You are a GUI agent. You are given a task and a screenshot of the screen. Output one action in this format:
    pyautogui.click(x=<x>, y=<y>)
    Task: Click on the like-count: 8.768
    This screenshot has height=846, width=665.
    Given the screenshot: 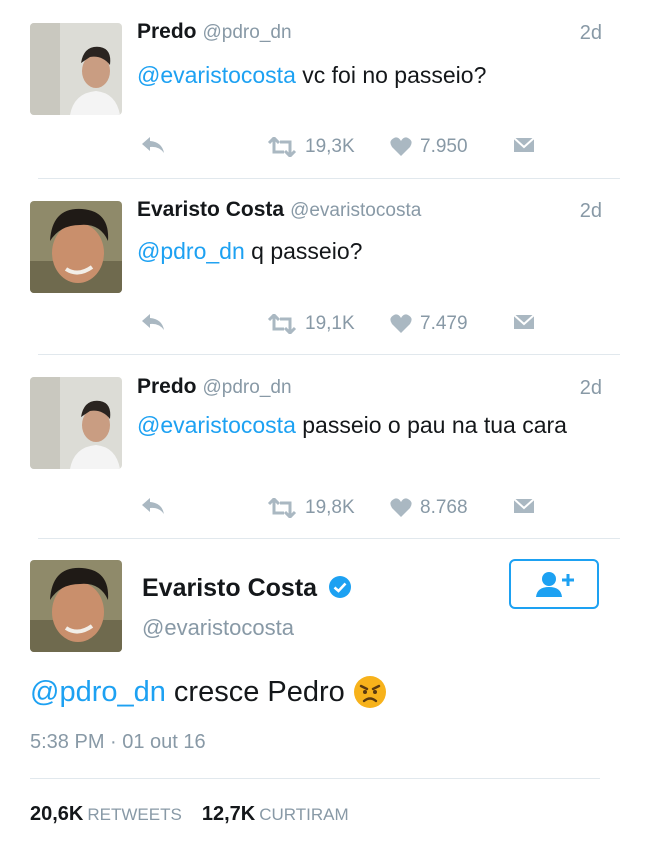 What is the action you would take?
    pyautogui.click(x=444, y=507)
    